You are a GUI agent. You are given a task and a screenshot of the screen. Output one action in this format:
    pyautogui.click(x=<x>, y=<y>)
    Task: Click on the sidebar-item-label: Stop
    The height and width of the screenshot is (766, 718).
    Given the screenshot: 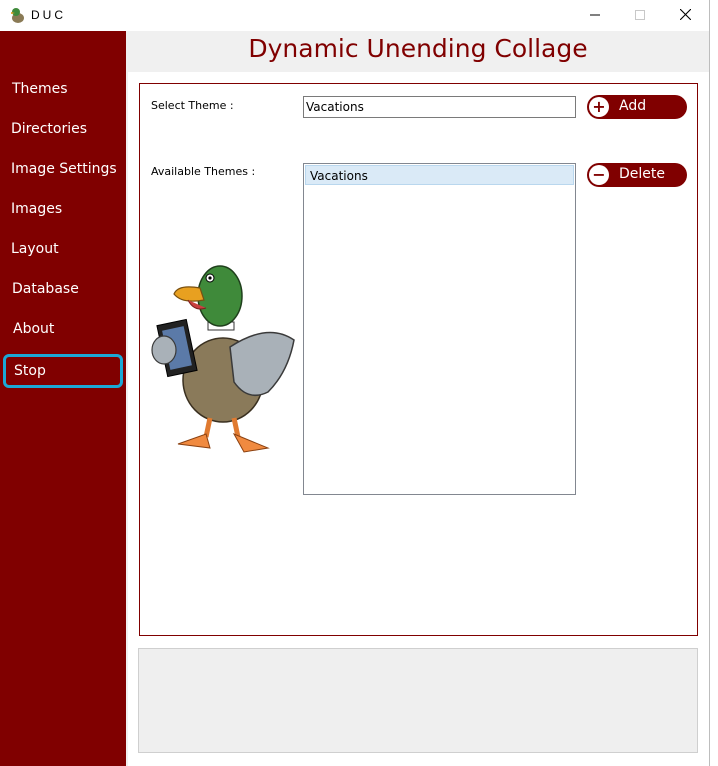 What is the action you would take?
    pyautogui.click(x=30, y=371)
    